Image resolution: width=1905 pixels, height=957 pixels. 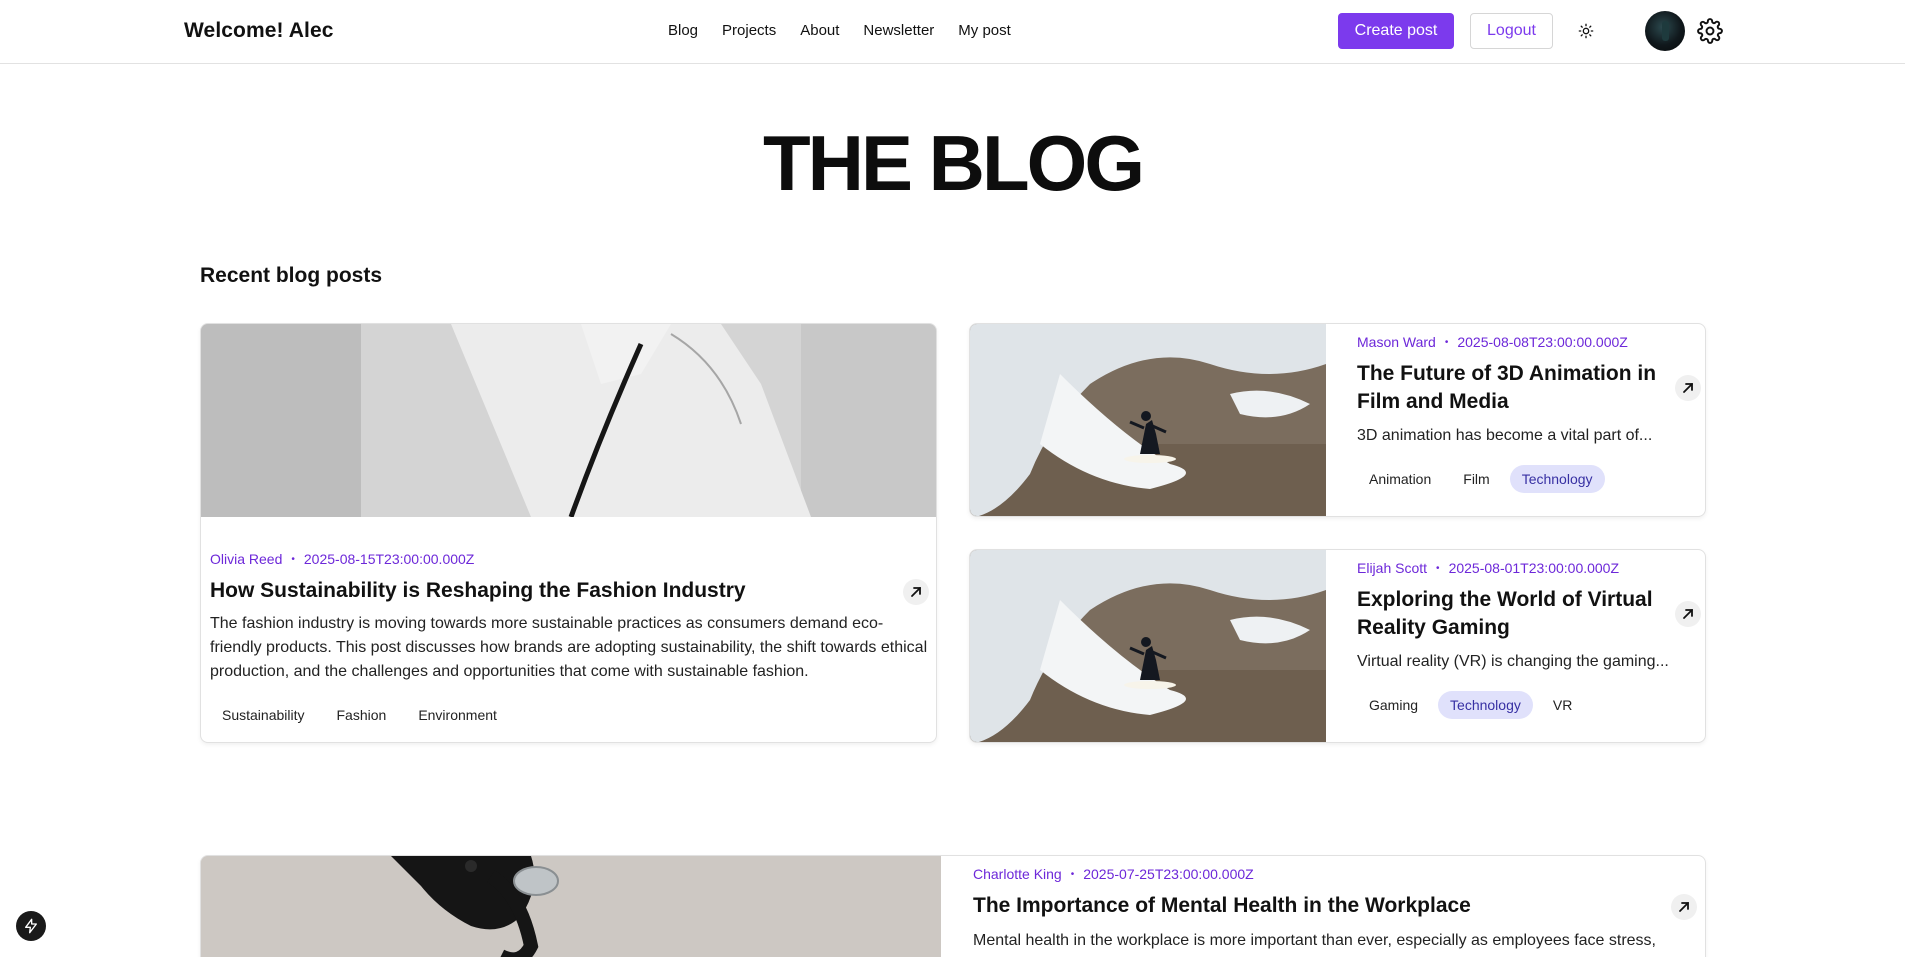 What do you see at coordinates (819, 30) in the screenshot?
I see `nav-about: About` at bounding box center [819, 30].